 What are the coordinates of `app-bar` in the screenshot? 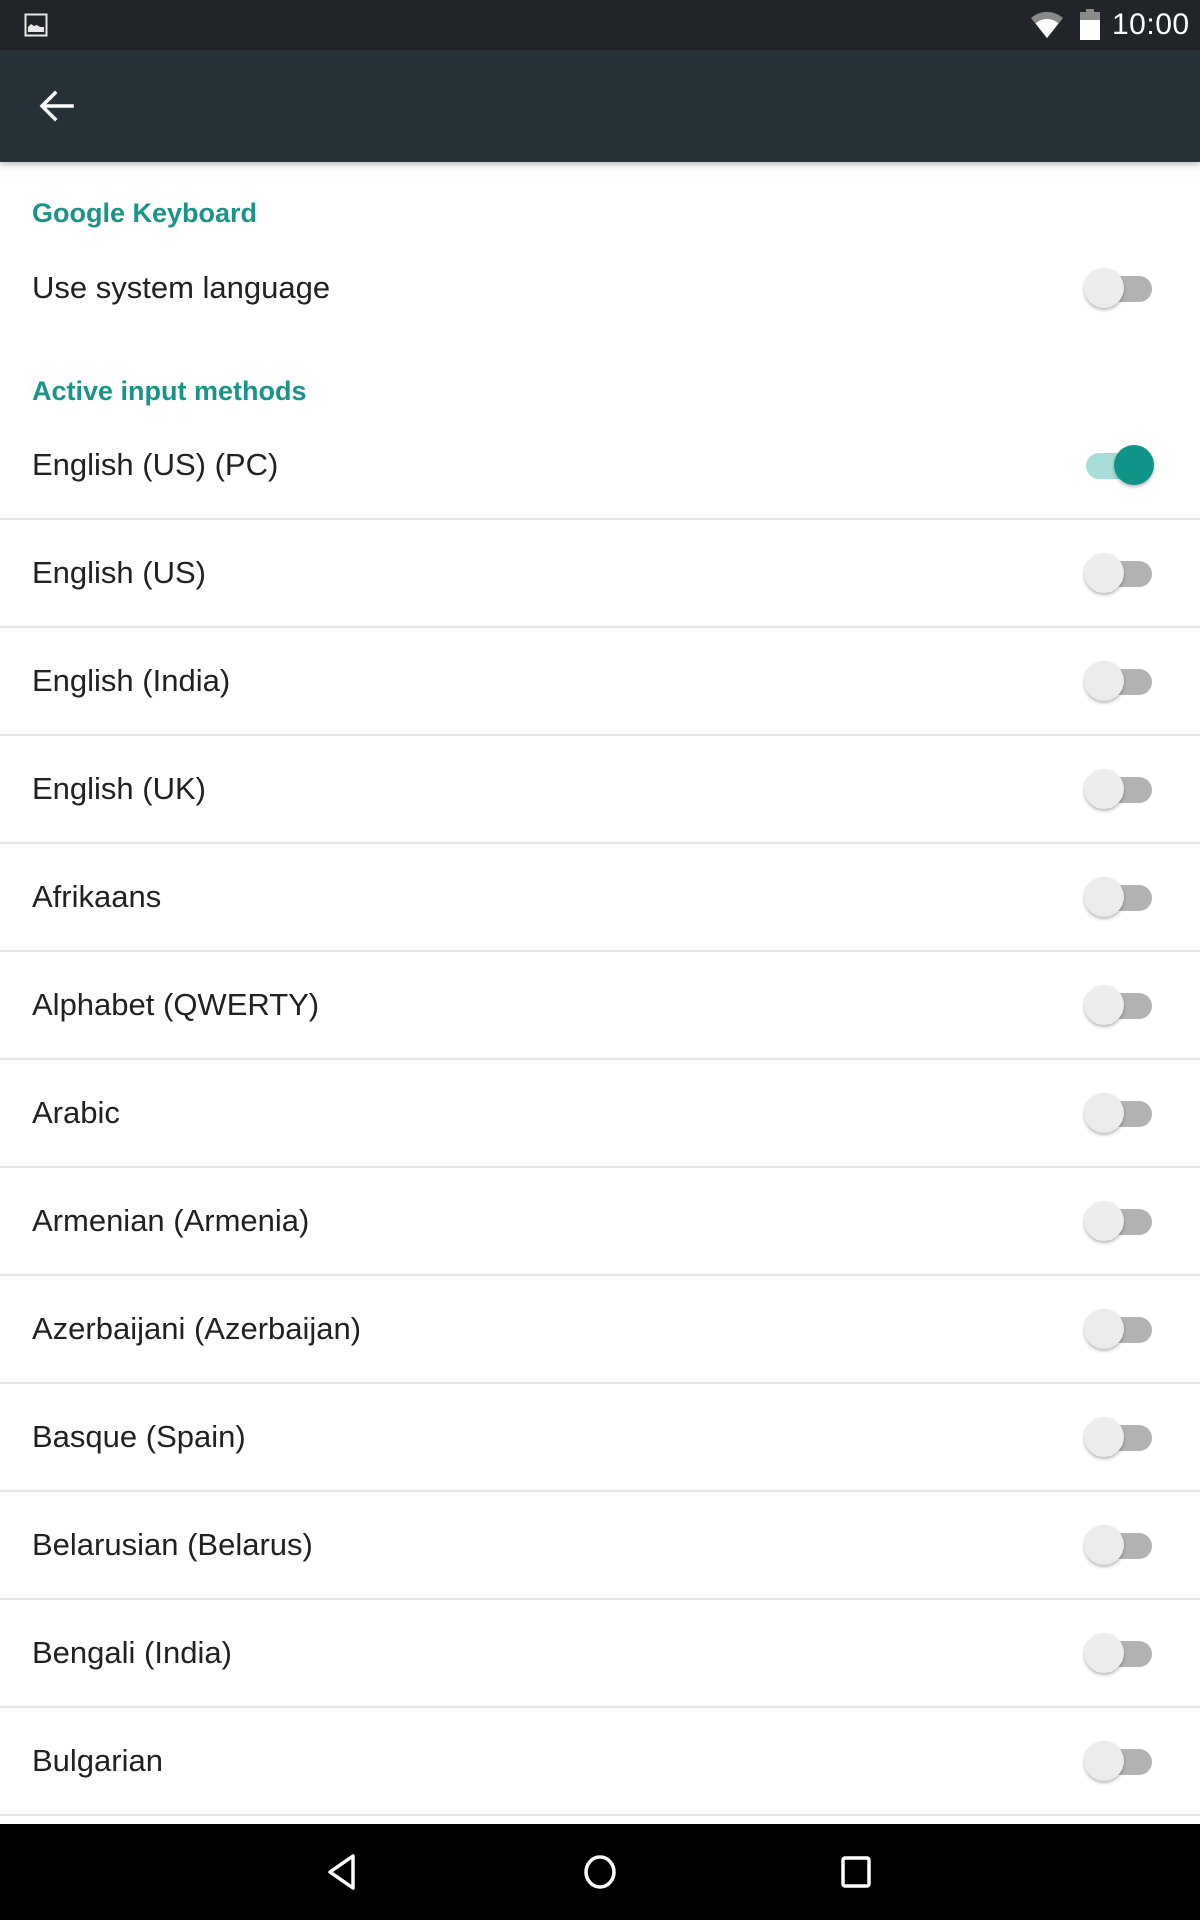 It's located at (600, 106).